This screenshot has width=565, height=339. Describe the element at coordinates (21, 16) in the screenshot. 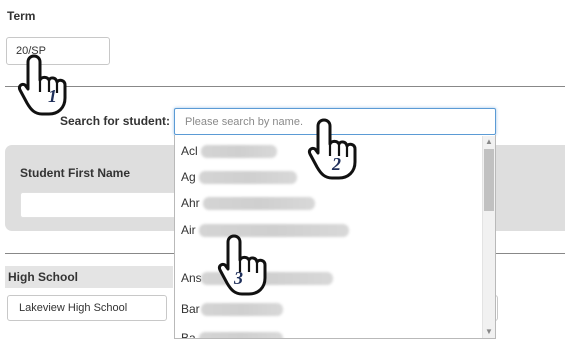

I see `term-label: Term` at that location.